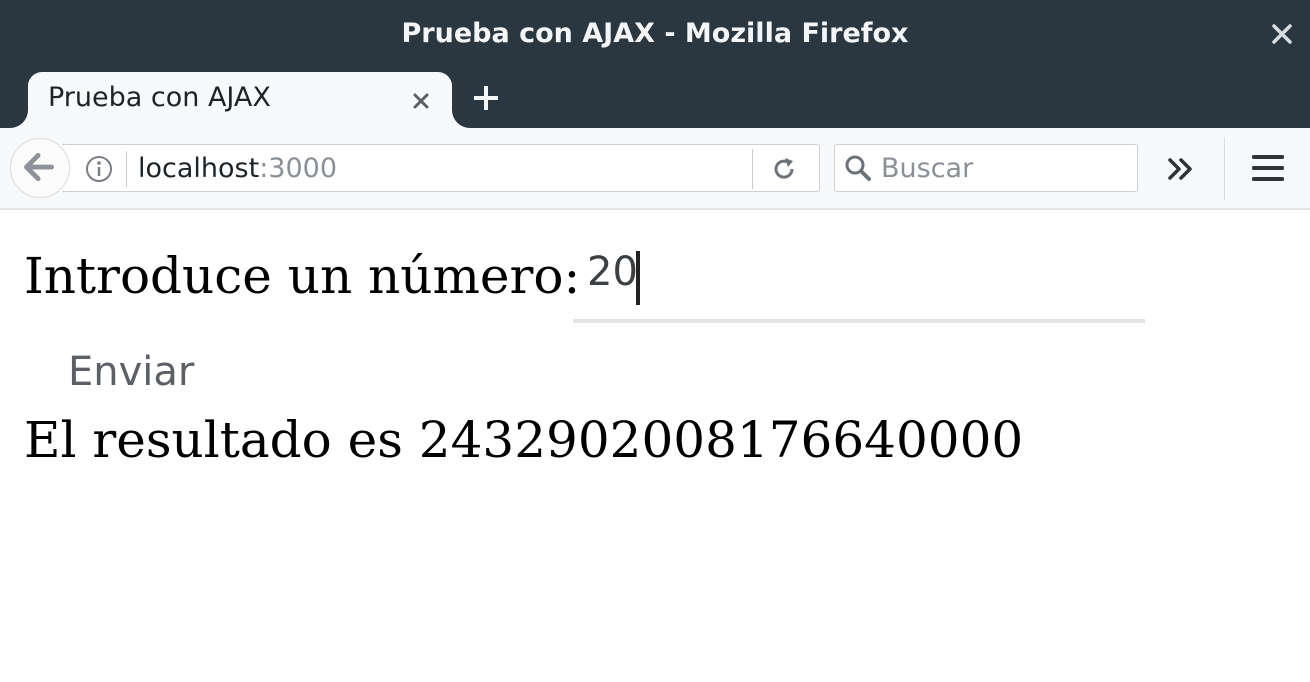 This screenshot has width=1310, height=682. Describe the element at coordinates (99, 169) in the screenshot. I see `info-icon` at that location.